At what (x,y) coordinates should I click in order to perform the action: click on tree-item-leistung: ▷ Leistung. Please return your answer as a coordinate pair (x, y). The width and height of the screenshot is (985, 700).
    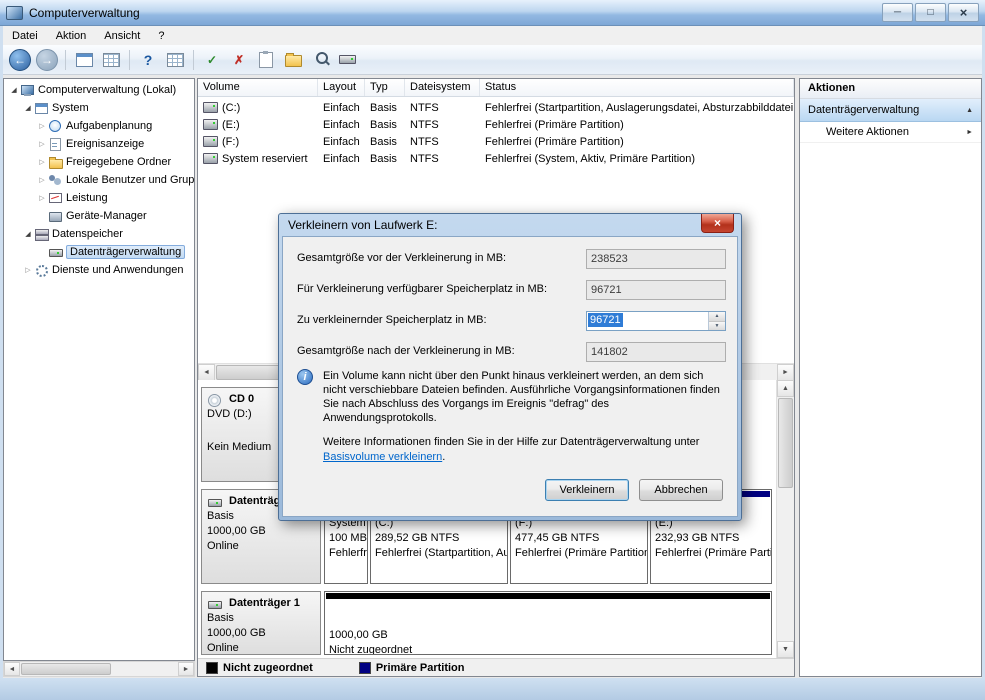
    Looking at the image, I should click on (99, 198).